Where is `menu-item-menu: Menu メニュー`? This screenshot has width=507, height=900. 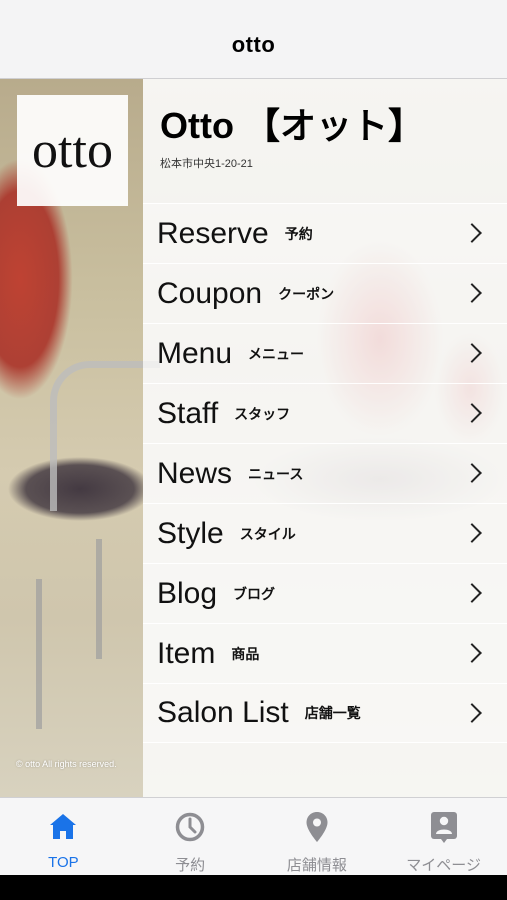
menu-item-menu: Menu メニュー is located at coordinates (325, 353).